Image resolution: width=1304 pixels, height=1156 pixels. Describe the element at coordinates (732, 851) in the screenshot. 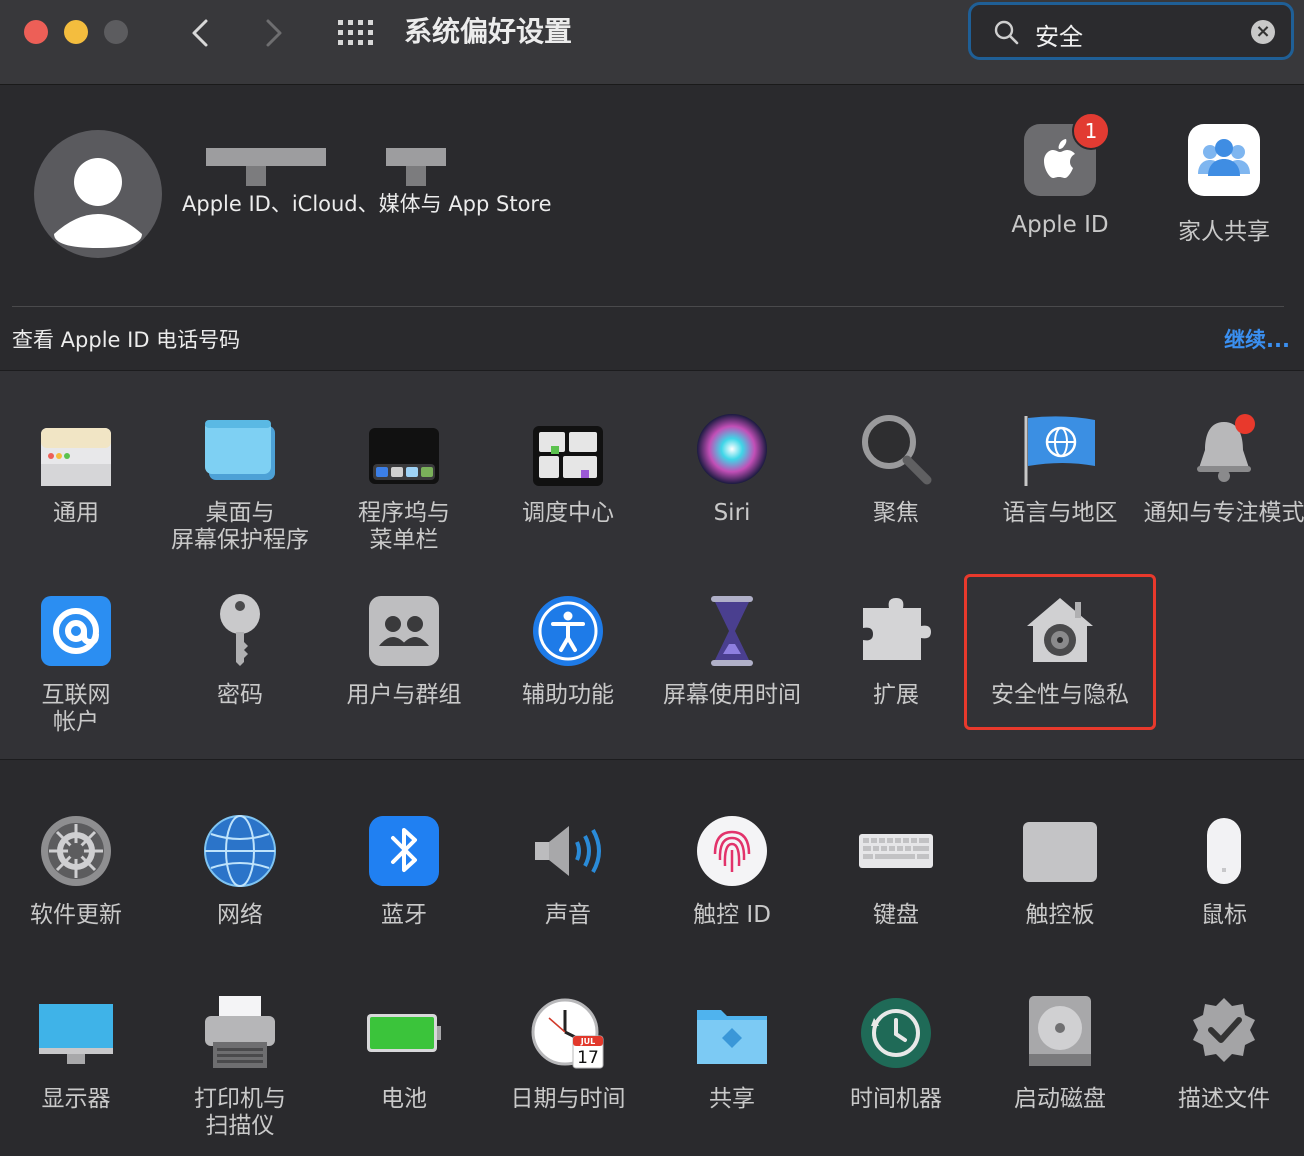

I see `fingerprint-icon` at that location.